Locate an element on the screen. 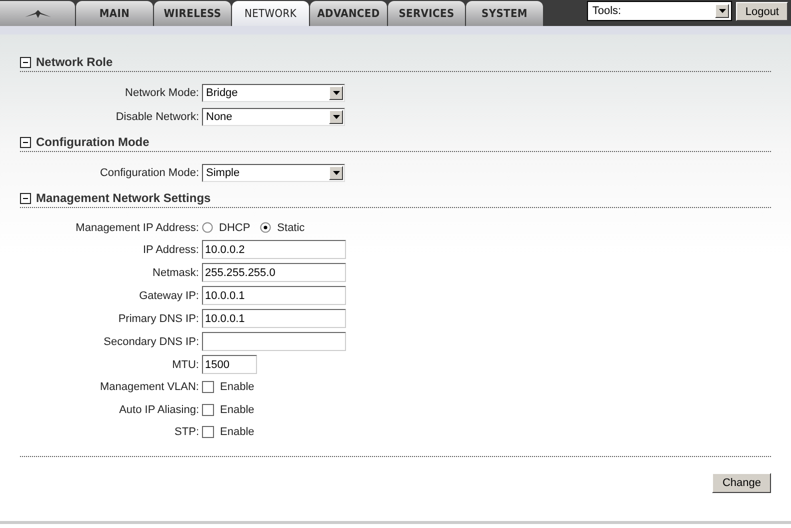  field-label: STP: is located at coordinates (187, 432).